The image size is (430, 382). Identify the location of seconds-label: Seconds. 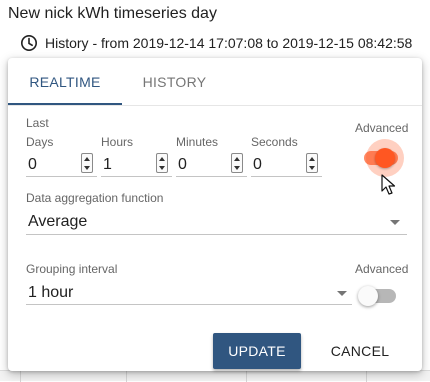
(274, 142).